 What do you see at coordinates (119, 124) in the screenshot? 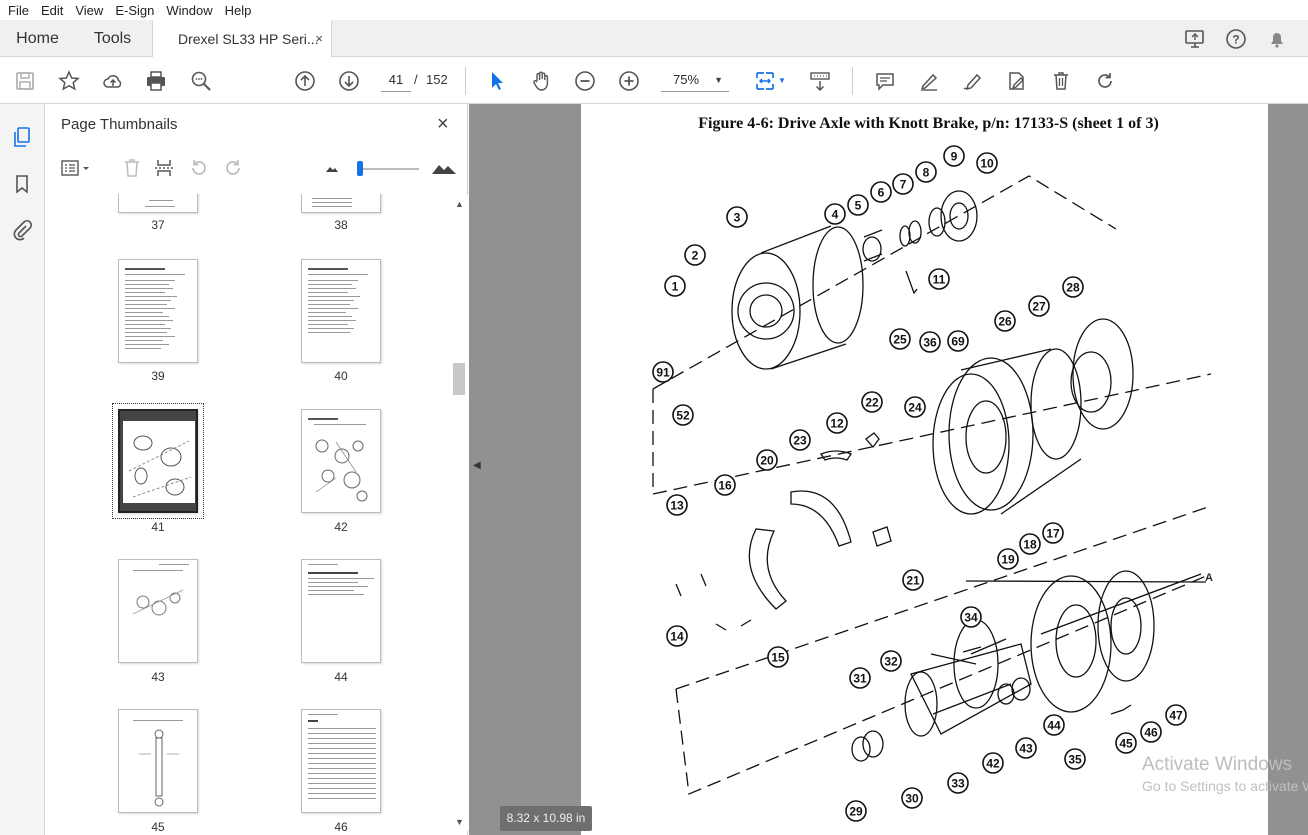
I see `panel-title: Page Thumbnails` at bounding box center [119, 124].